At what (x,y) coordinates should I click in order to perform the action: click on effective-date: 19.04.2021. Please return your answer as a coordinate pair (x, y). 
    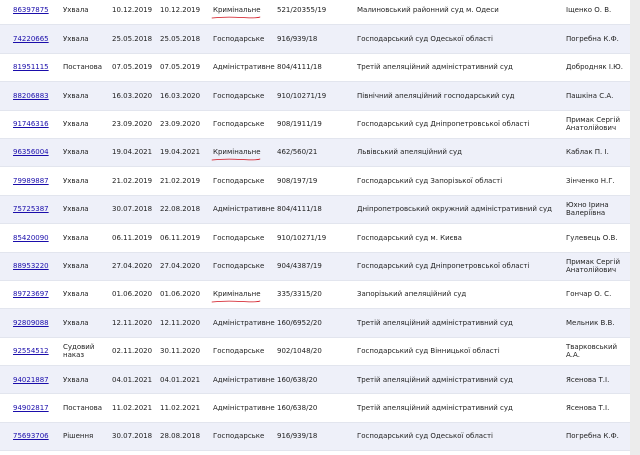
    Looking at the image, I should click on (180, 152).